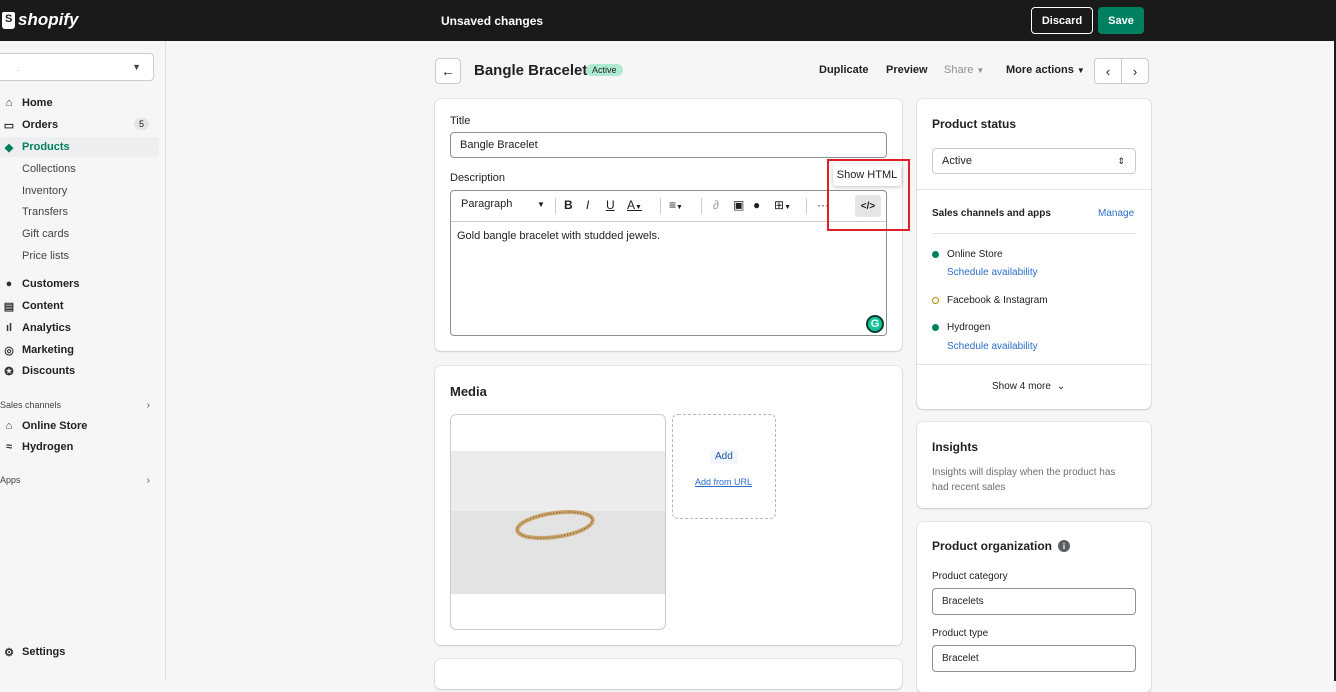 The image size is (1336, 692). Describe the element at coordinates (610, 205) in the screenshot. I see `underline-icon: U` at that location.